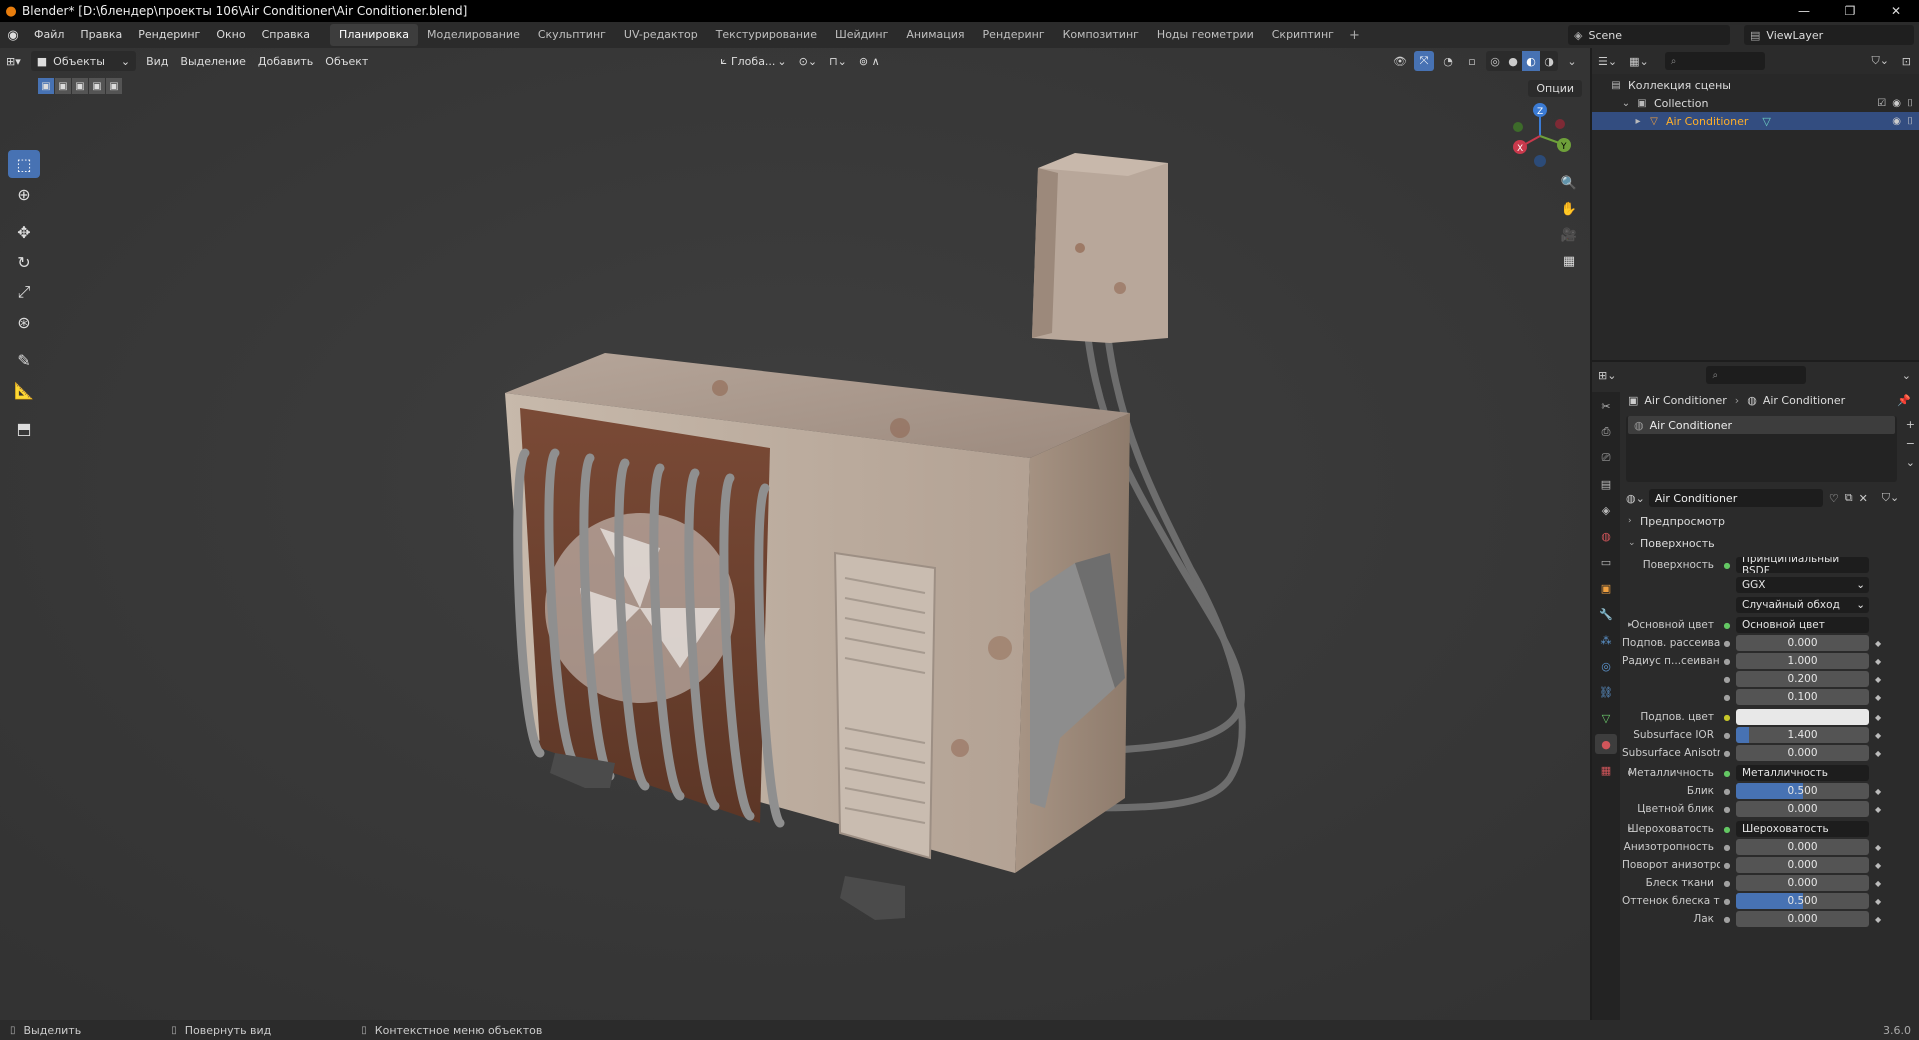 The image size is (1919, 1040). I want to click on measure-tool-icon: 📐, so click(24, 390).